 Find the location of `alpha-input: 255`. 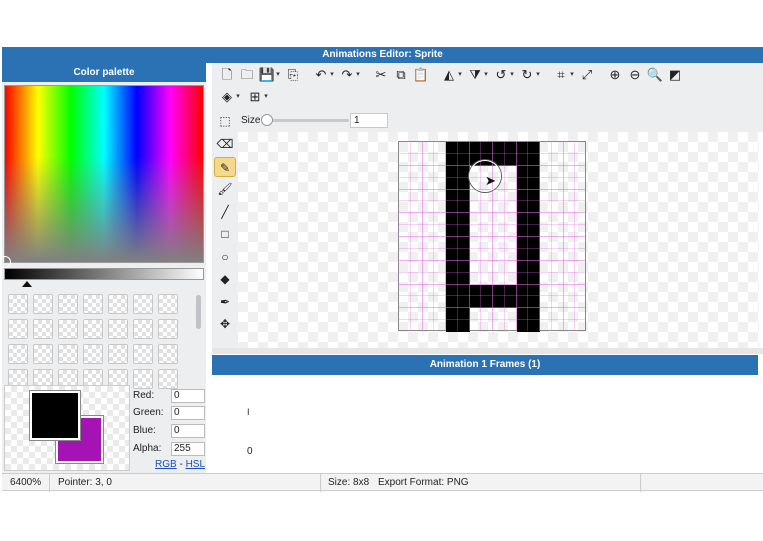

alpha-input: 255 is located at coordinates (188, 449).